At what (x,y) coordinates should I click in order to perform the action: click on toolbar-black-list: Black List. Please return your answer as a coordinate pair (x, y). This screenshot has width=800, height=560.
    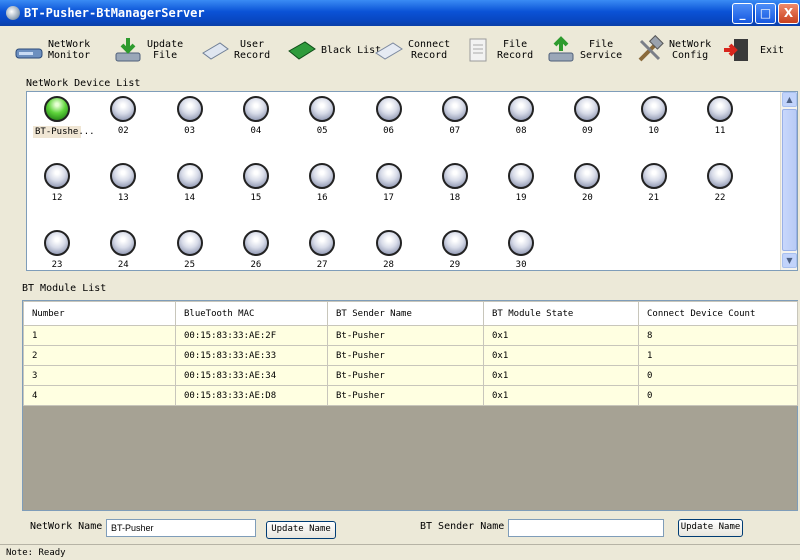
    Looking at the image, I should click on (334, 50).